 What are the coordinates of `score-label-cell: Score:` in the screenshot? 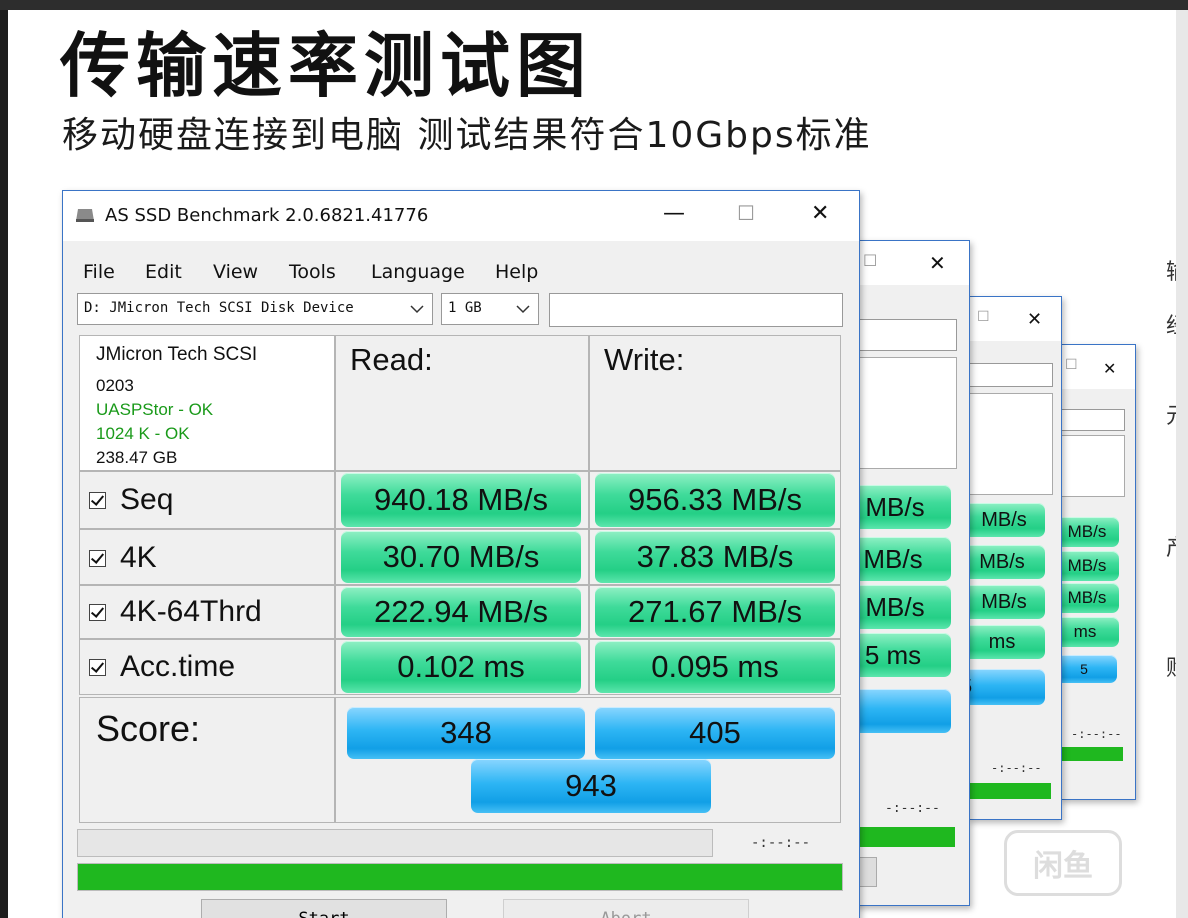 It's located at (207, 760).